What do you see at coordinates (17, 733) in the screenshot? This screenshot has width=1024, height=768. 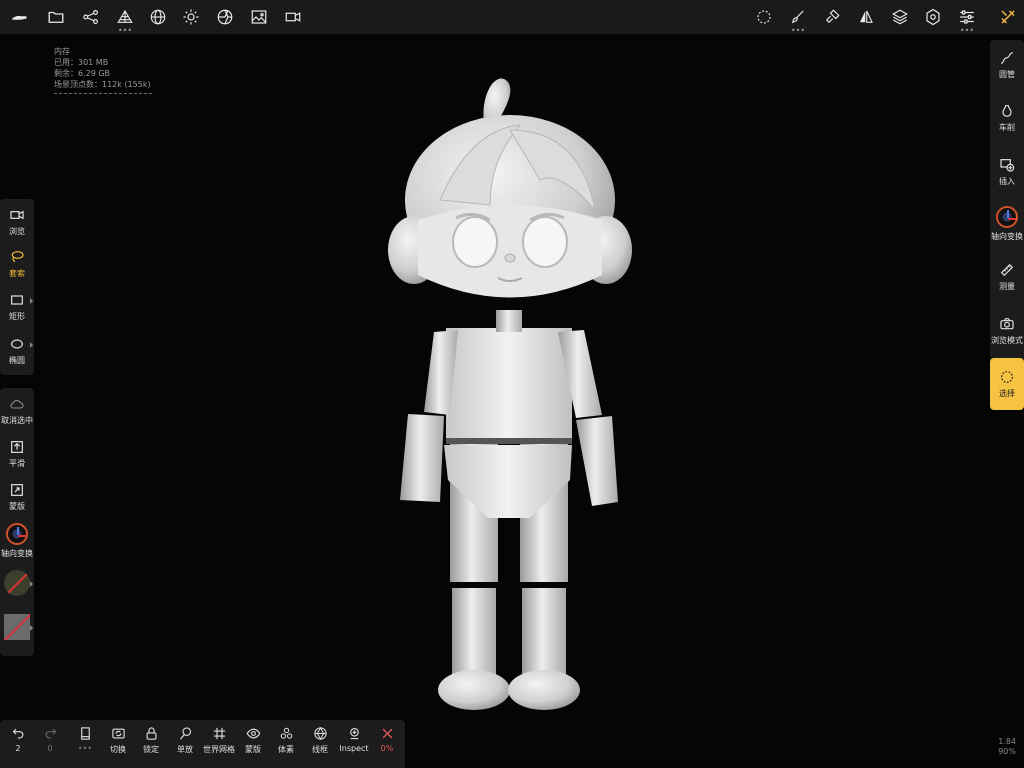 I see `undo-icon` at bounding box center [17, 733].